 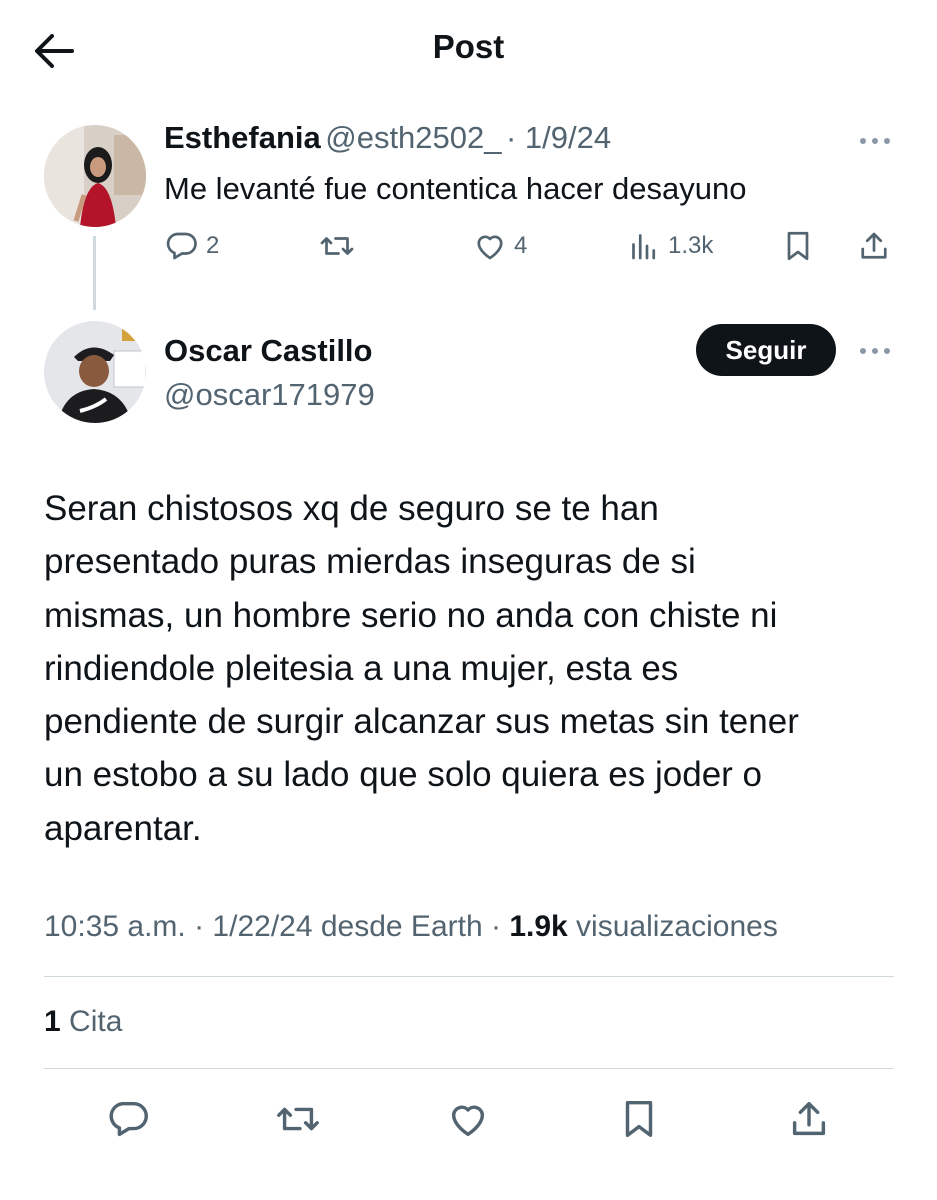 What do you see at coordinates (538, 926) in the screenshot?
I see `post-views-count: 1.9k` at bounding box center [538, 926].